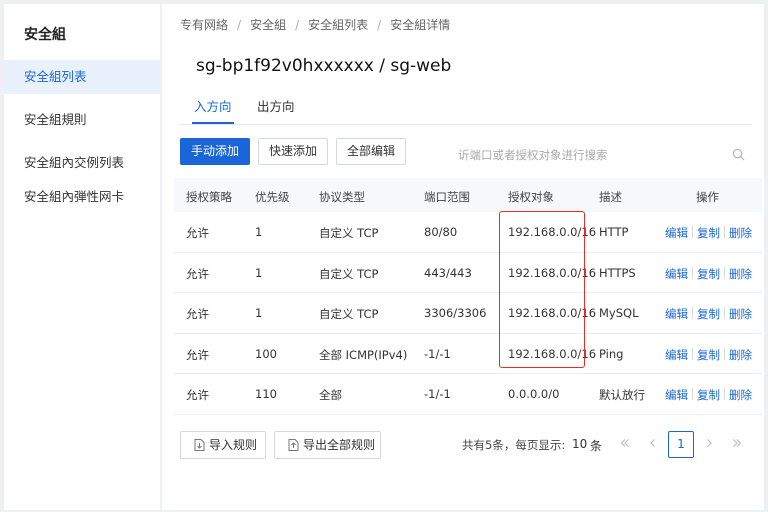  What do you see at coordinates (82, 197) in the screenshot?
I see `sidebar-item-eni-list: 安全組內弾性网卡` at bounding box center [82, 197].